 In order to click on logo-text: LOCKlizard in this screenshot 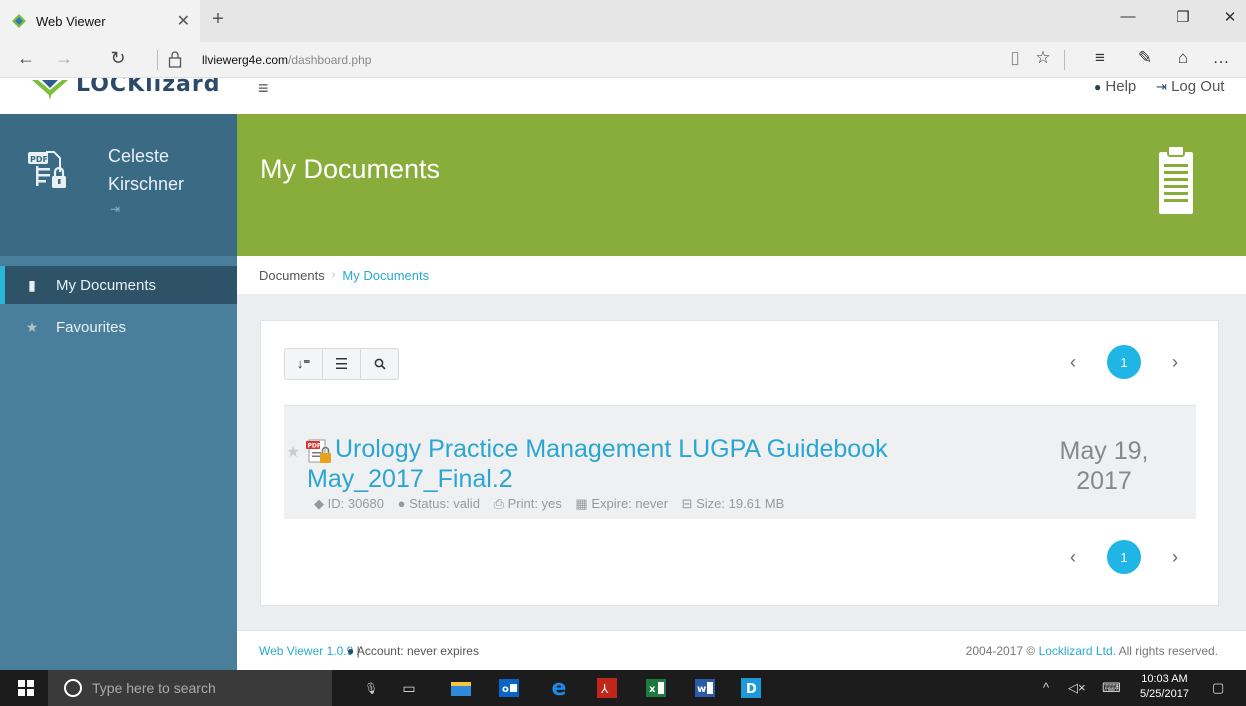, I will do `click(148, 87)`.